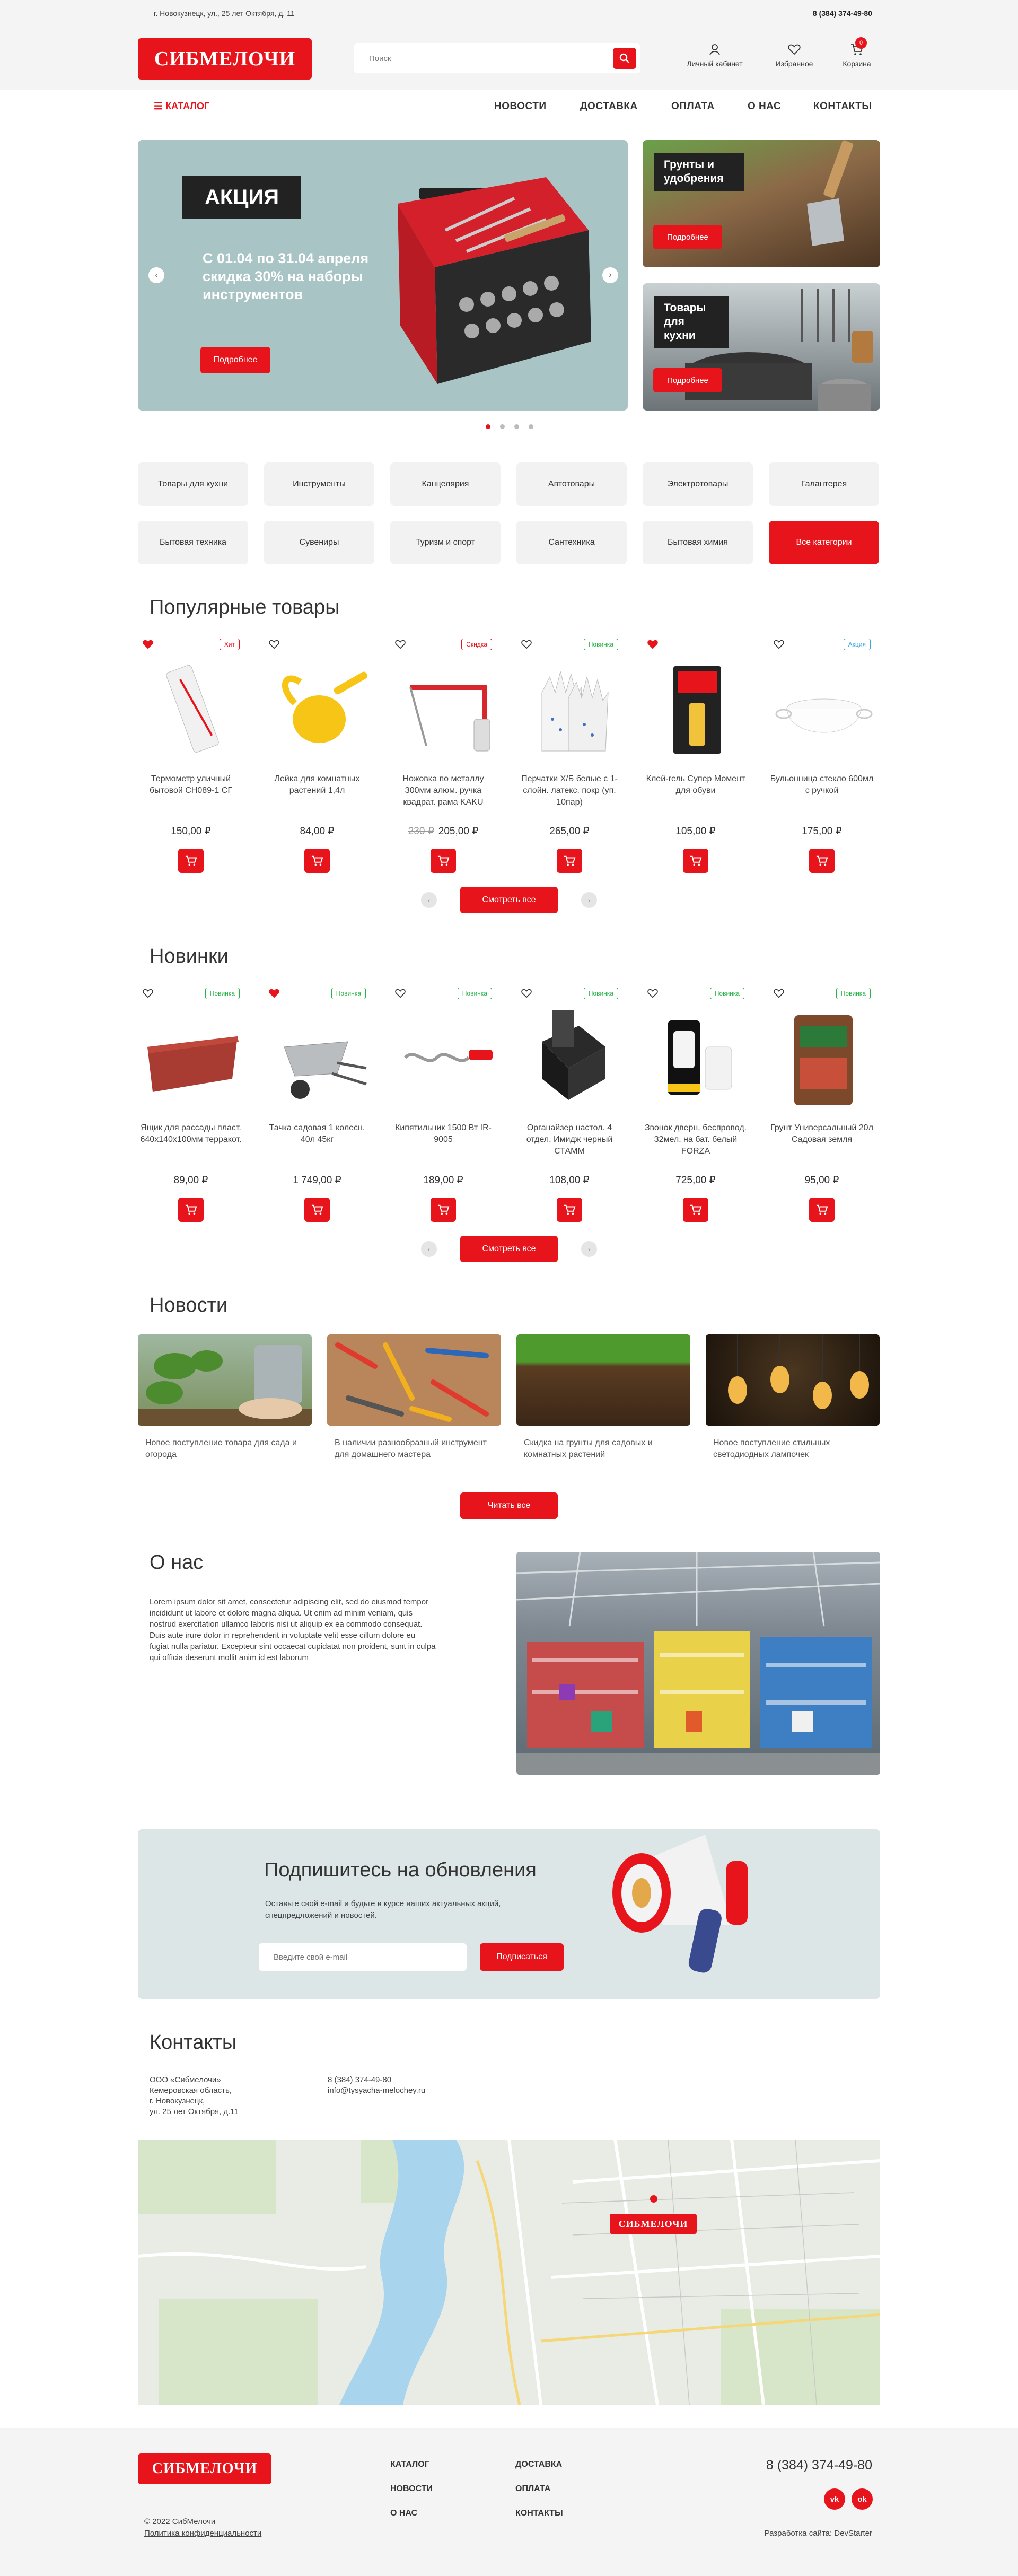  What do you see at coordinates (319, 1056) in the screenshot?
I see `wheelbarrow-image` at bounding box center [319, 1056].